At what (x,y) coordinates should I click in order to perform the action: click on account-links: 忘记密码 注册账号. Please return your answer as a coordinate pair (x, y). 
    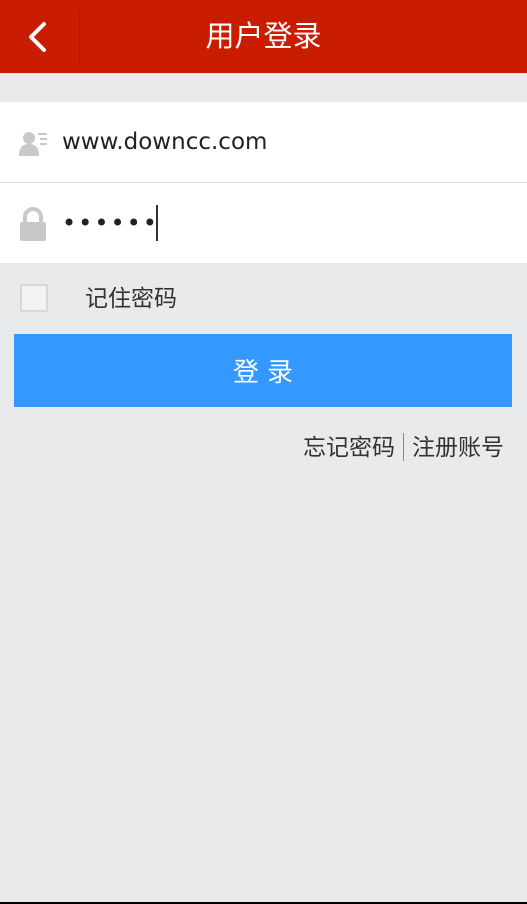
    Looking at the image, I should click on (403, 448).